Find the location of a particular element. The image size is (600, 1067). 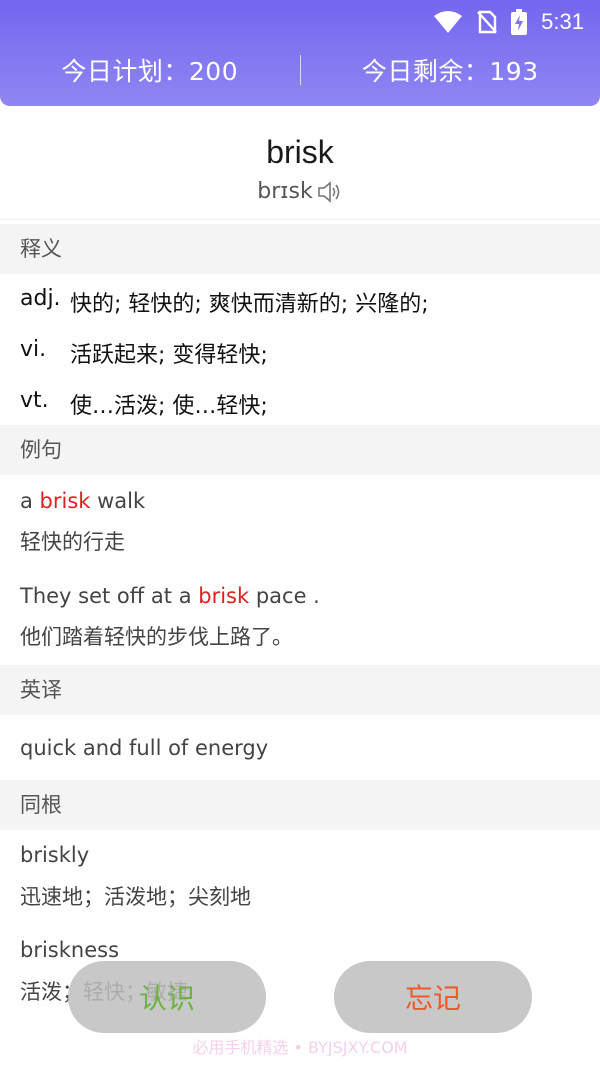

definition-row: vi. 活跃起来; 变得轻快; is located at coordinates (144, 353).